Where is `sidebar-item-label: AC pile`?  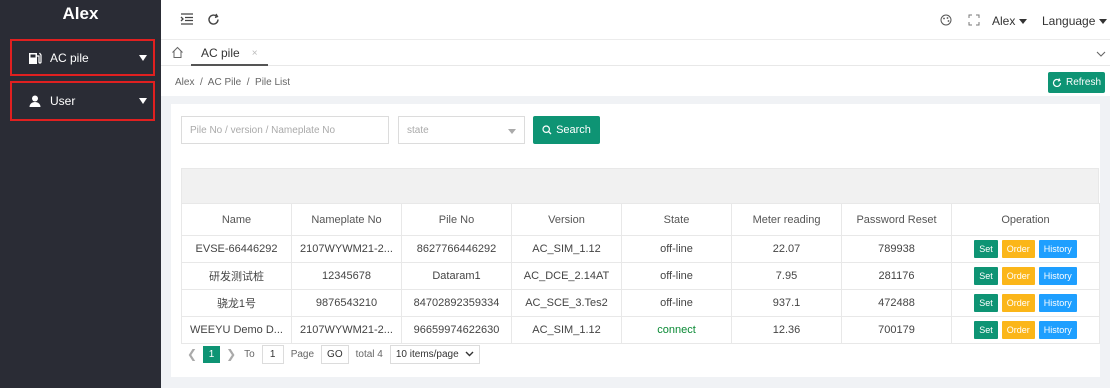
sidebar-item-label: AC pile is located at coordinates (69, 57).